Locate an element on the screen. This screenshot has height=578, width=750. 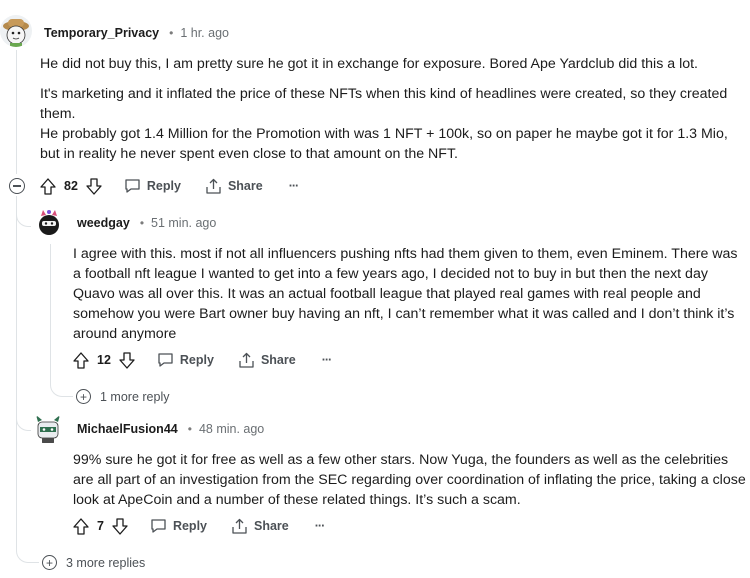
timestamp: 1 hr. ago is located at coordinates (204, 33).